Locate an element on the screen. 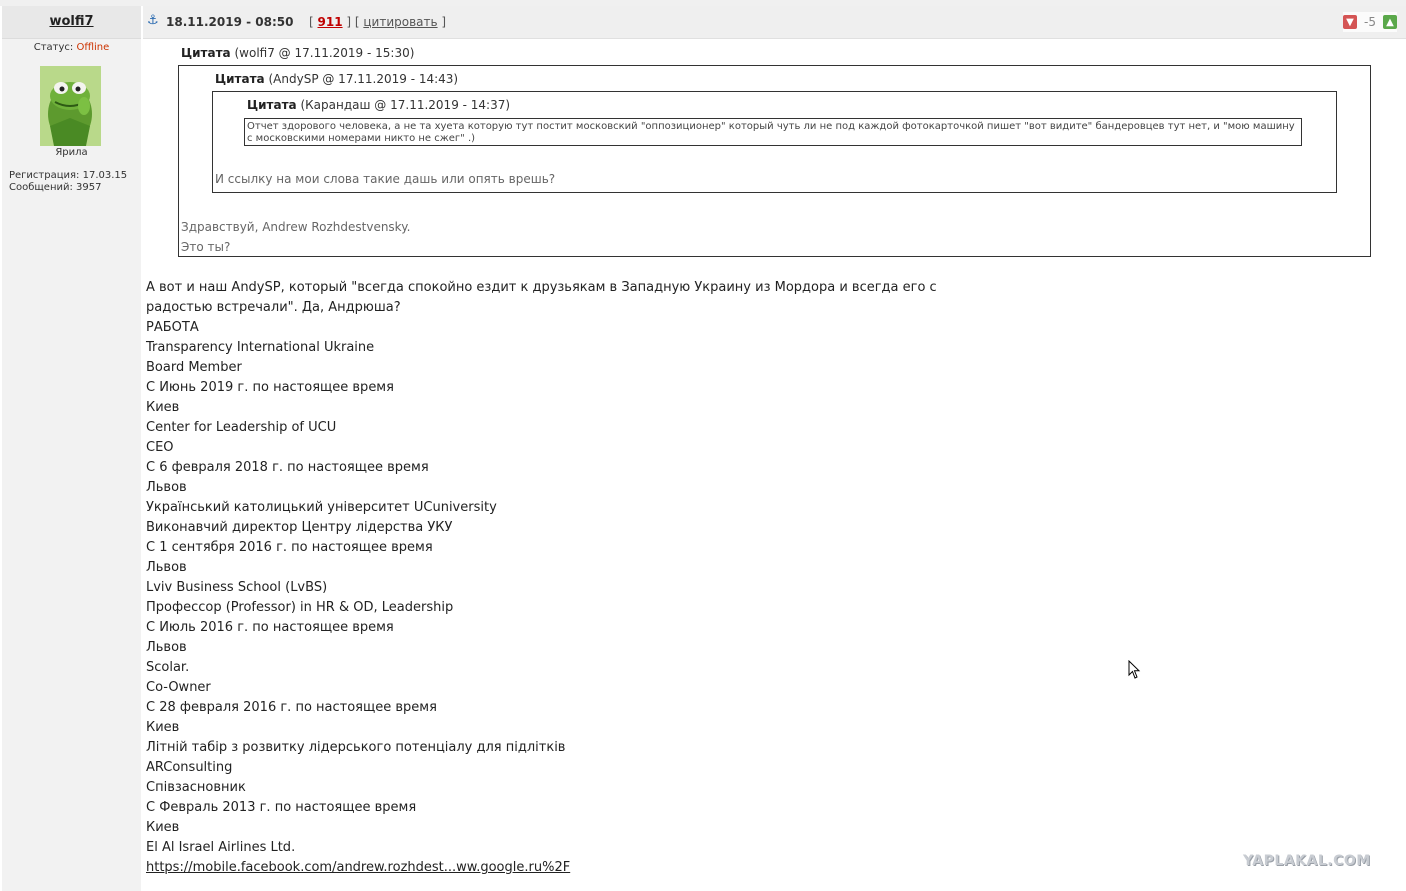  post-body-line: РАБОТА is located at coordinates (172, 327).